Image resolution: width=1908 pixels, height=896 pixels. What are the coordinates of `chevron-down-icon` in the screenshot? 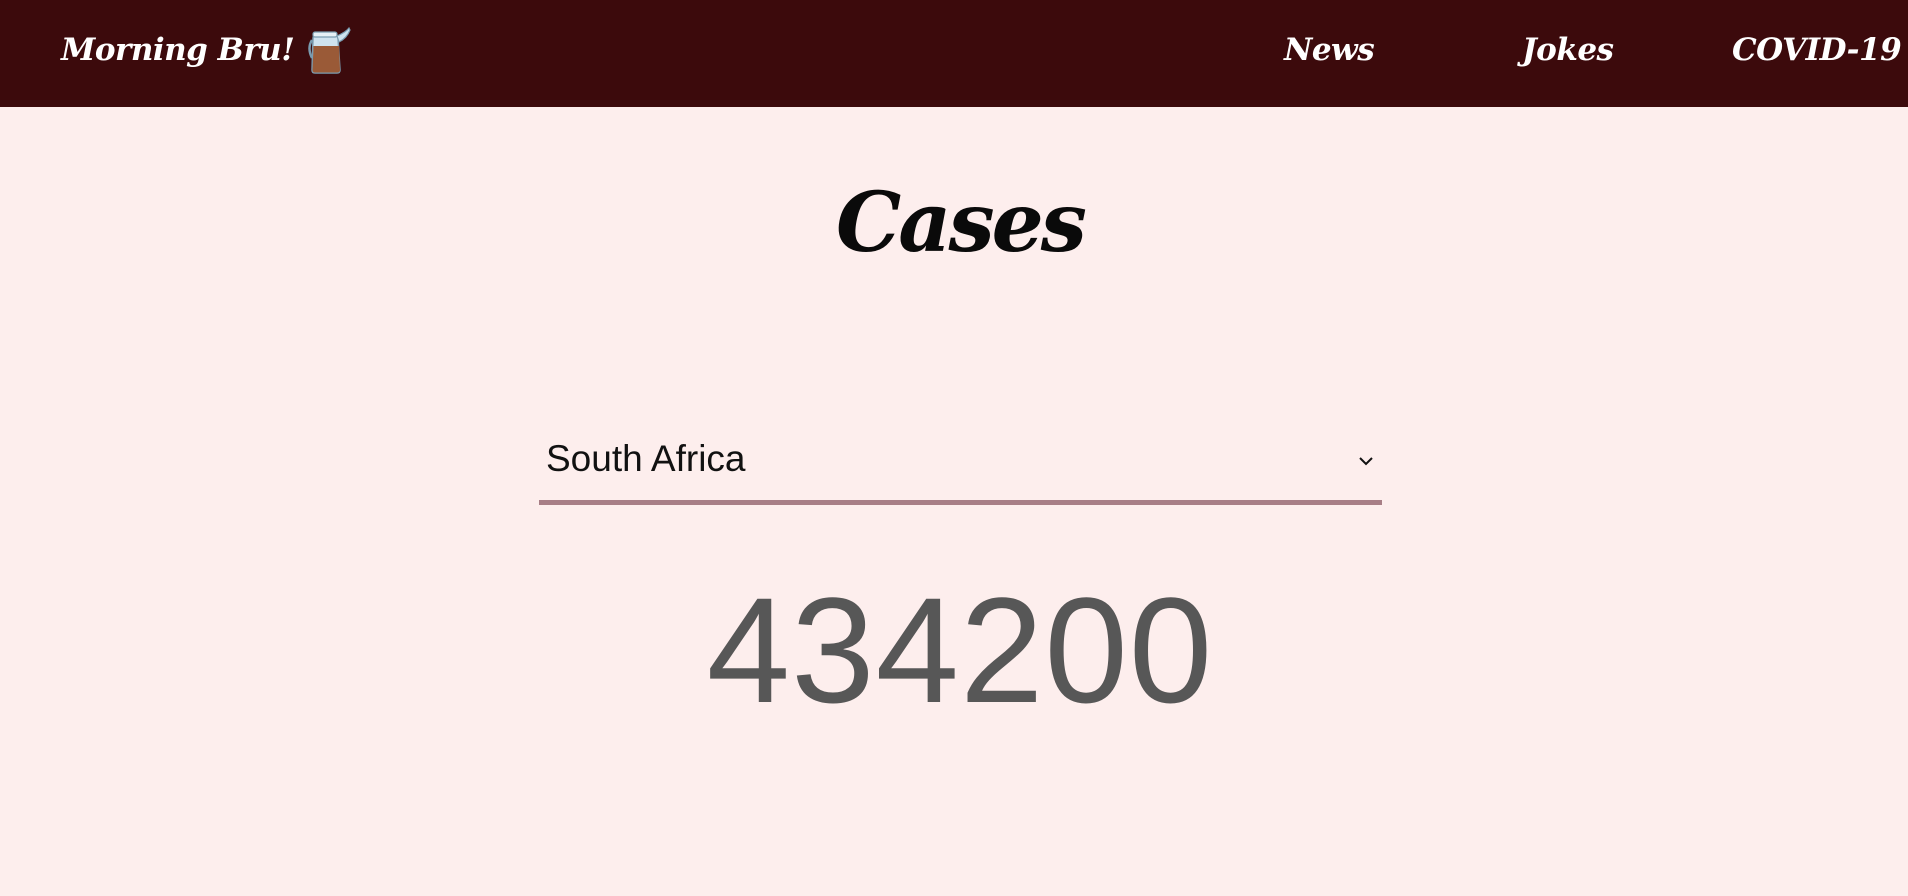 It's located at (1366, 461).